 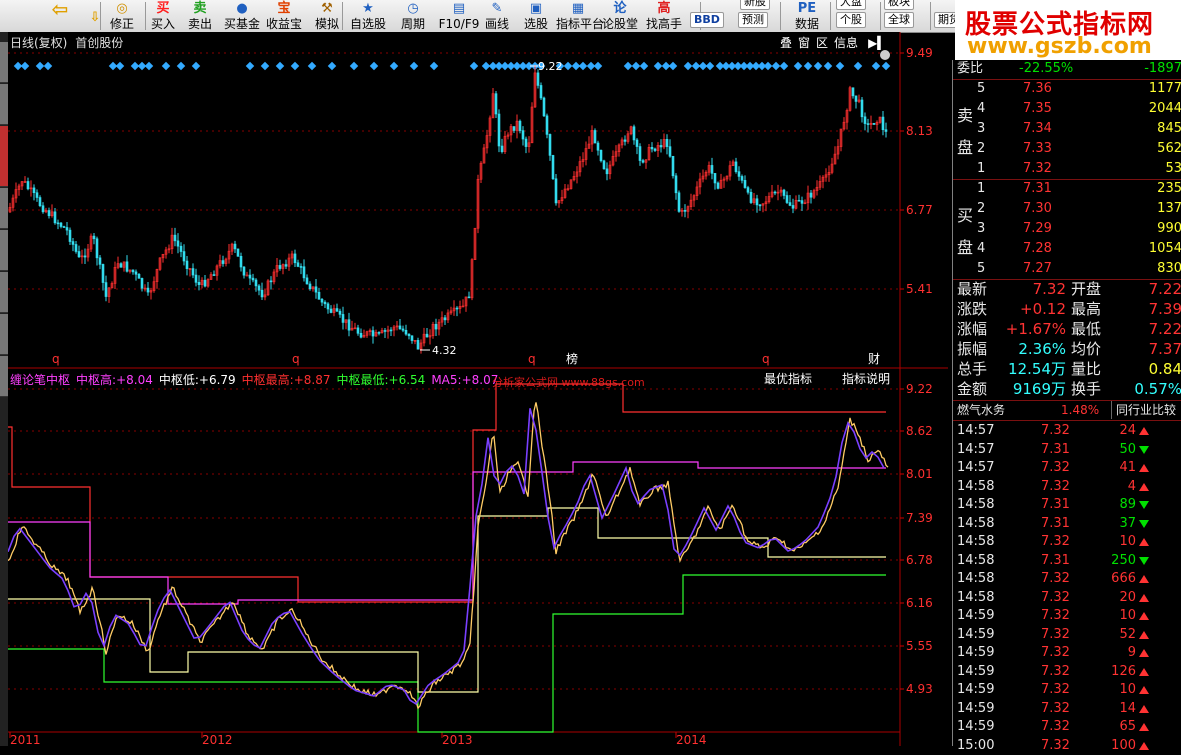 I want to click on level-index: 3, so click(x=981, y=228).